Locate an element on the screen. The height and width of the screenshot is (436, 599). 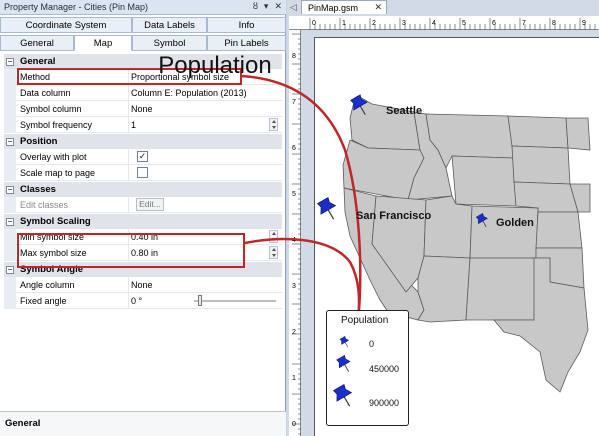
legend-entry-0: 0 is located at coordinates (372, 344).